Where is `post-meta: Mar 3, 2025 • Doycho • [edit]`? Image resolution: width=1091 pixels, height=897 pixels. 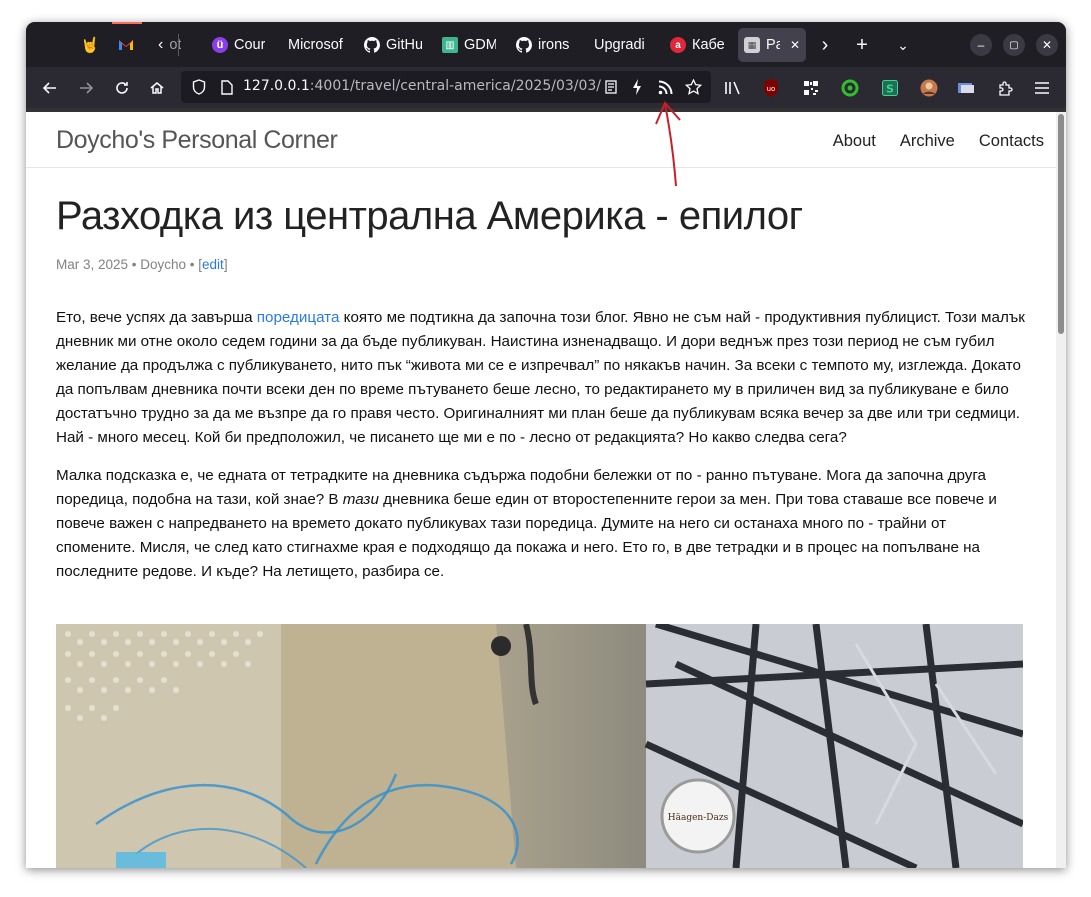
post-meta: Mar 3, 2025 • Doycho • [edit] is located at coordinates (142, 264).